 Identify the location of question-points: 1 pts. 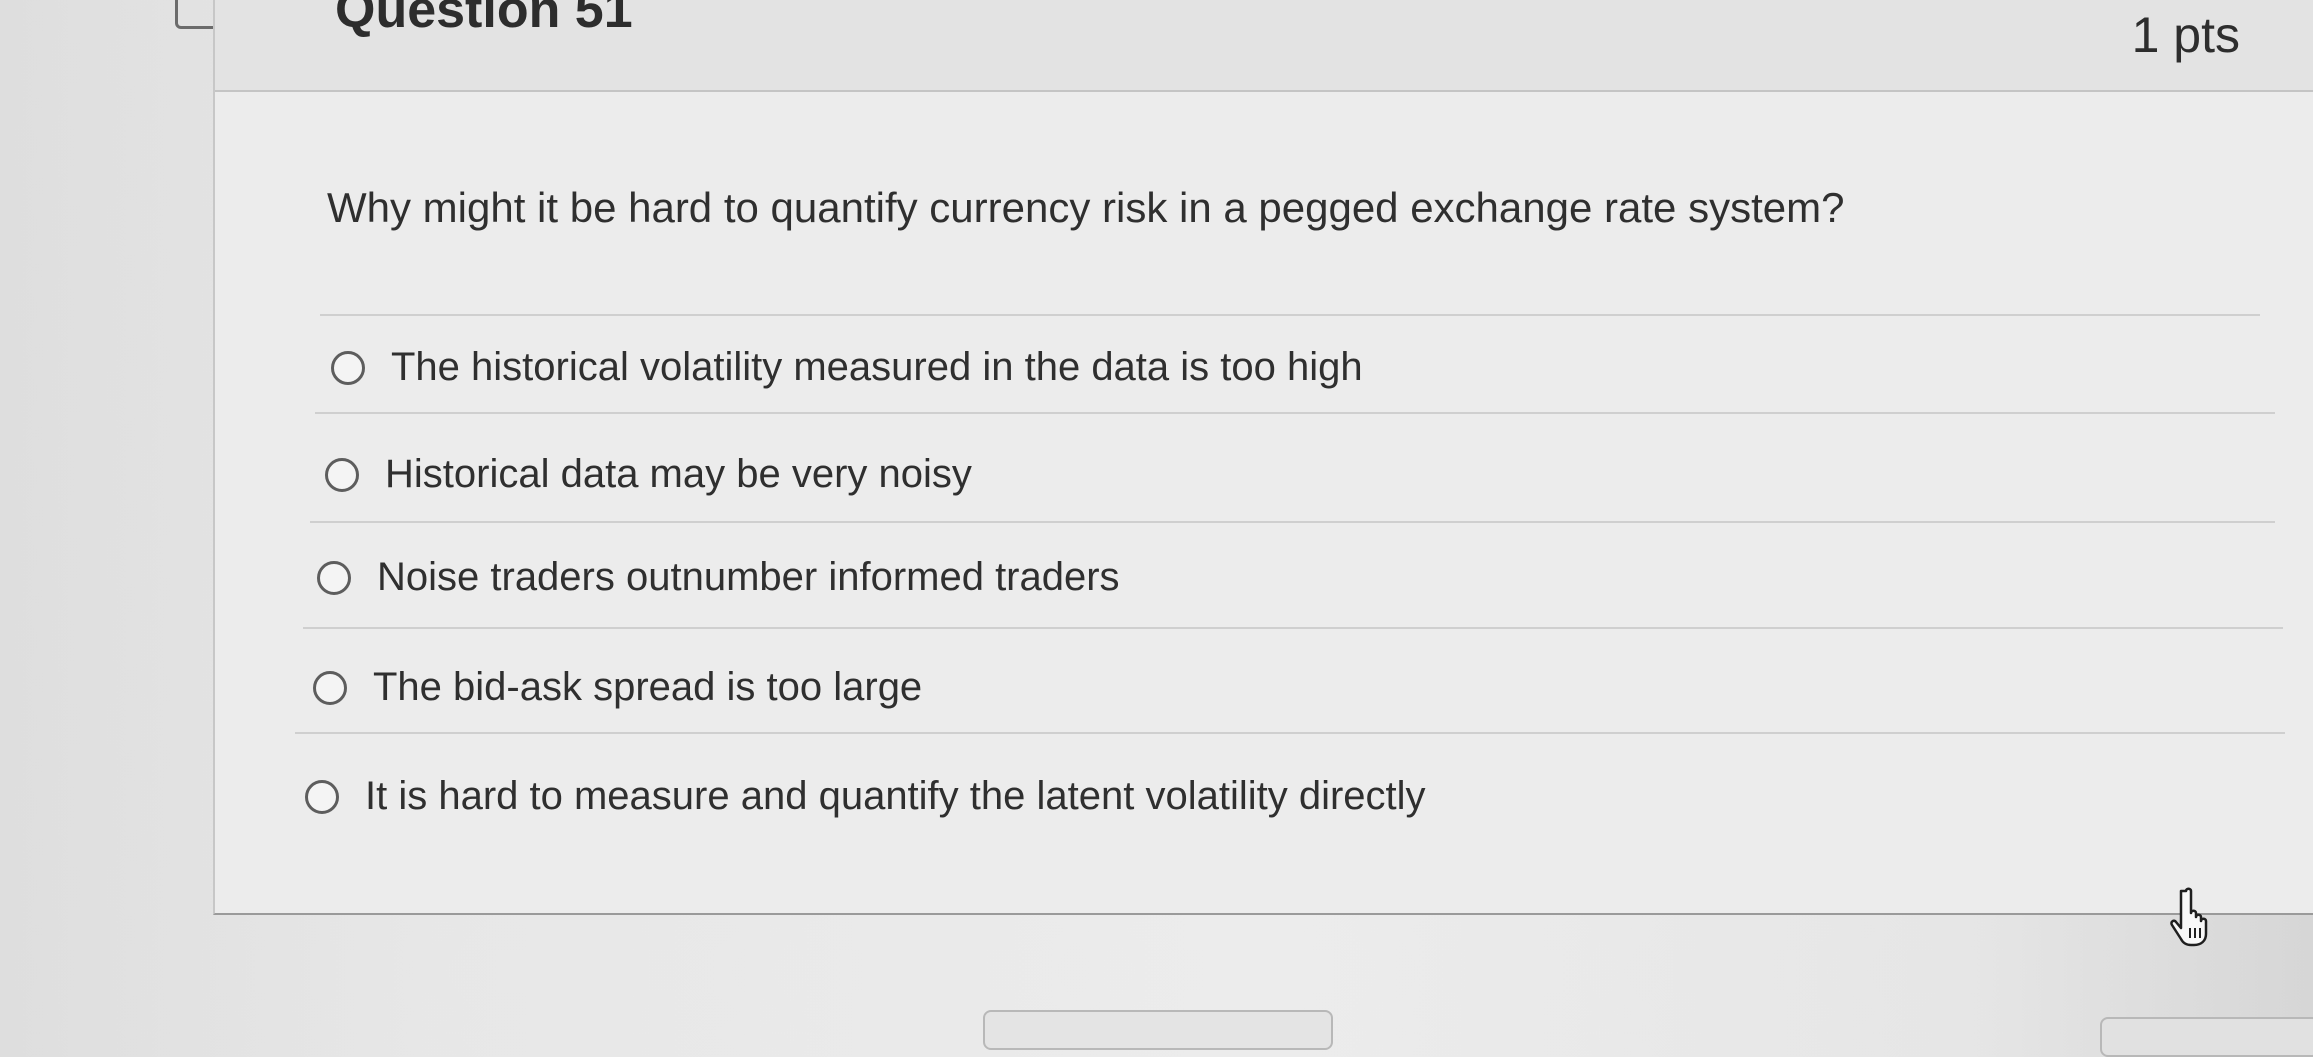
(2185, 35).